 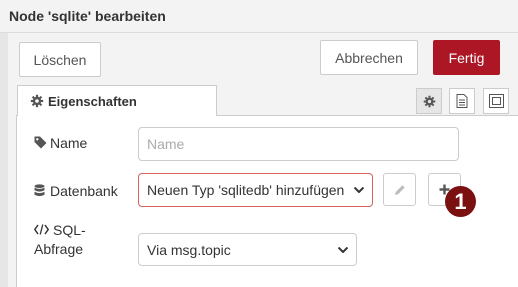 I want to click on edit-config-button, so click(x=399, y=189).